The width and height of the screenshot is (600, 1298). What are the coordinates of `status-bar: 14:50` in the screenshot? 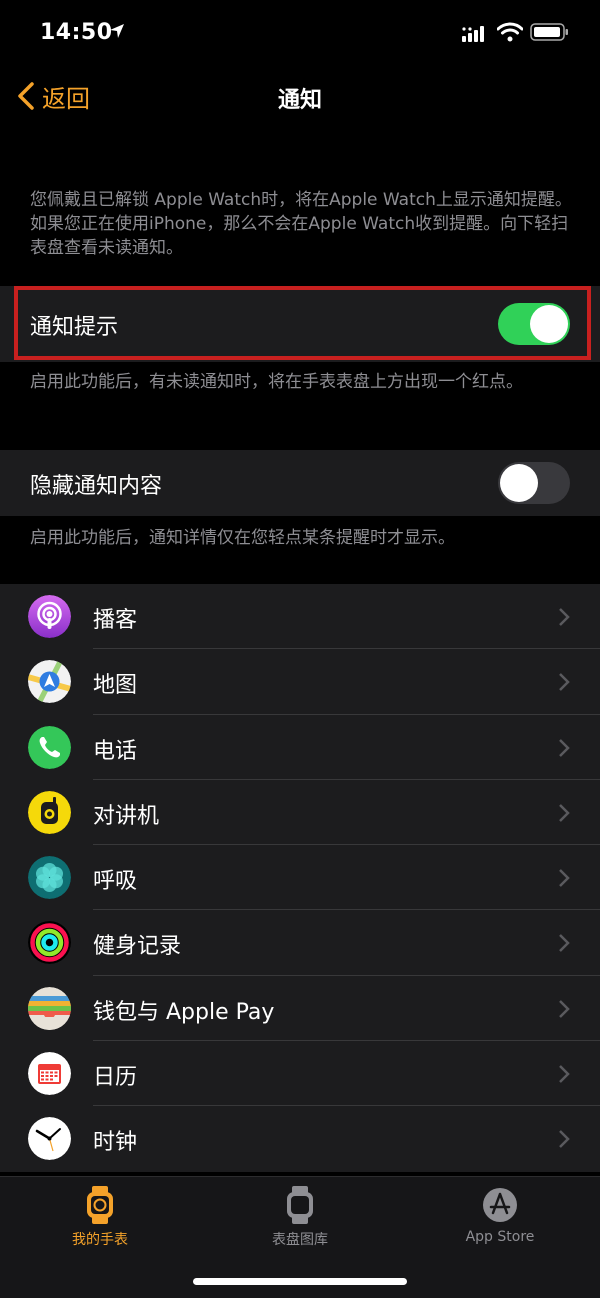 It's located at (300, 32).